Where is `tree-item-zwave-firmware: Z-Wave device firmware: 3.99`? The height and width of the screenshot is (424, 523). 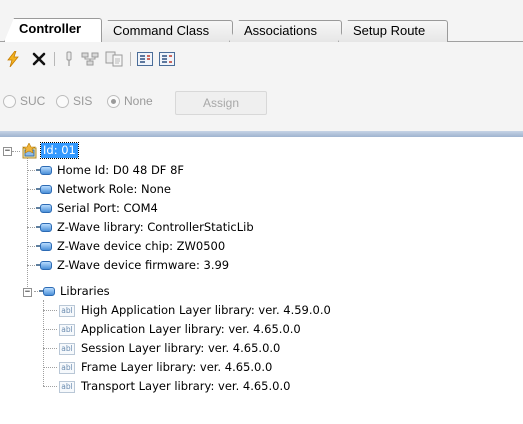
tree-item-zwave-firmware: Z-Wave device firmware: 3.99 is located at coordinates (129, 265).